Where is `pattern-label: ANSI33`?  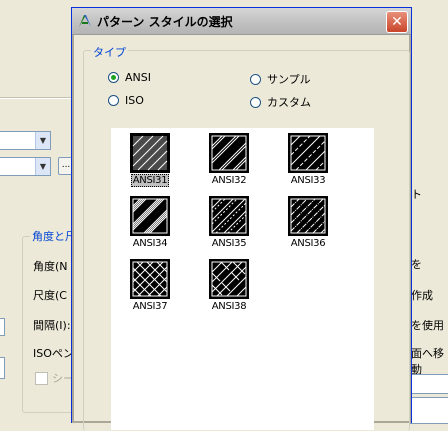
pattern-label: ANSI33 is located at coordinates (308, 180).